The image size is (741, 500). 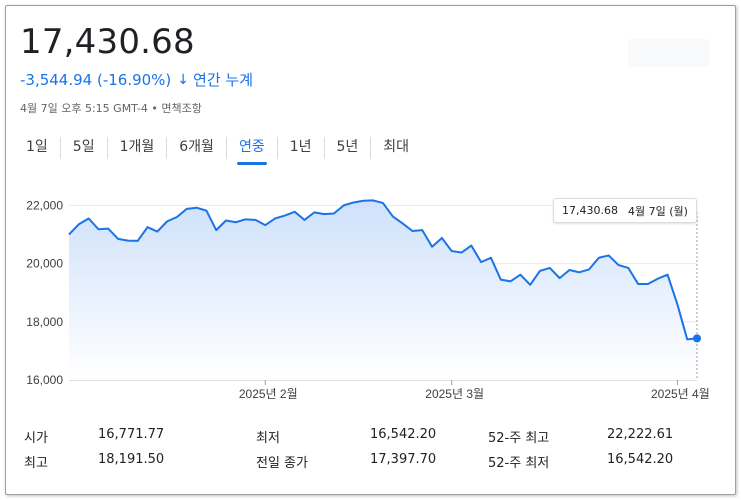 I want to click on y-tick-label: 22,000, so click(x=44, y=205).